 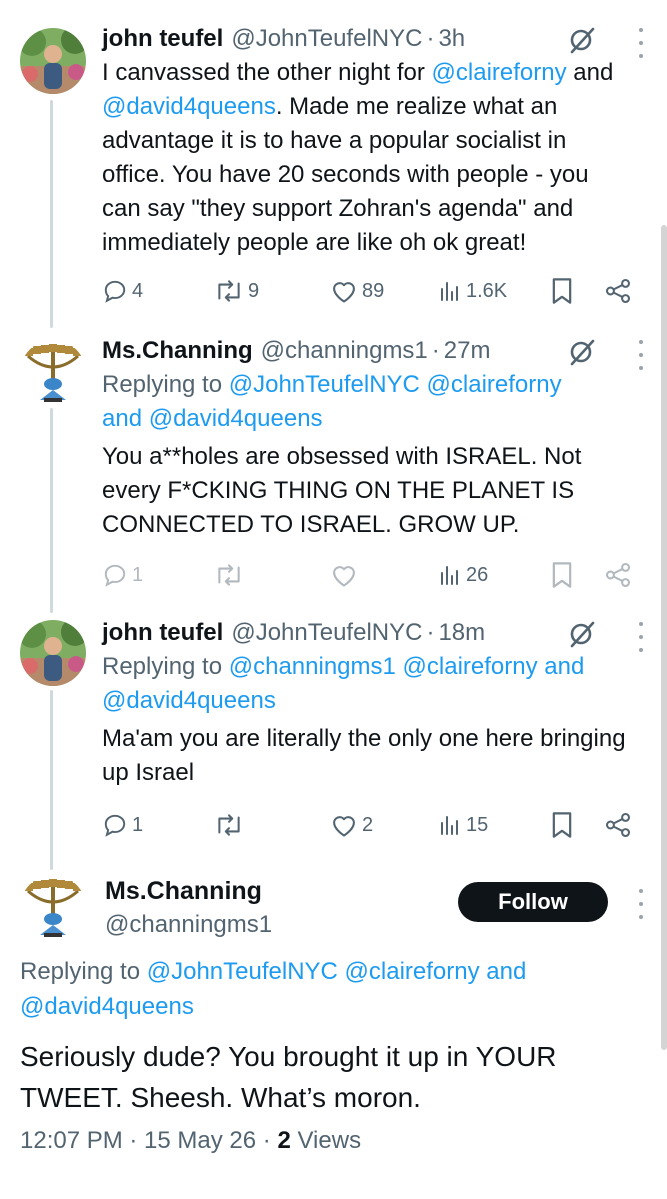 I want to click on like-button: 2, so click(x=351, y=825).